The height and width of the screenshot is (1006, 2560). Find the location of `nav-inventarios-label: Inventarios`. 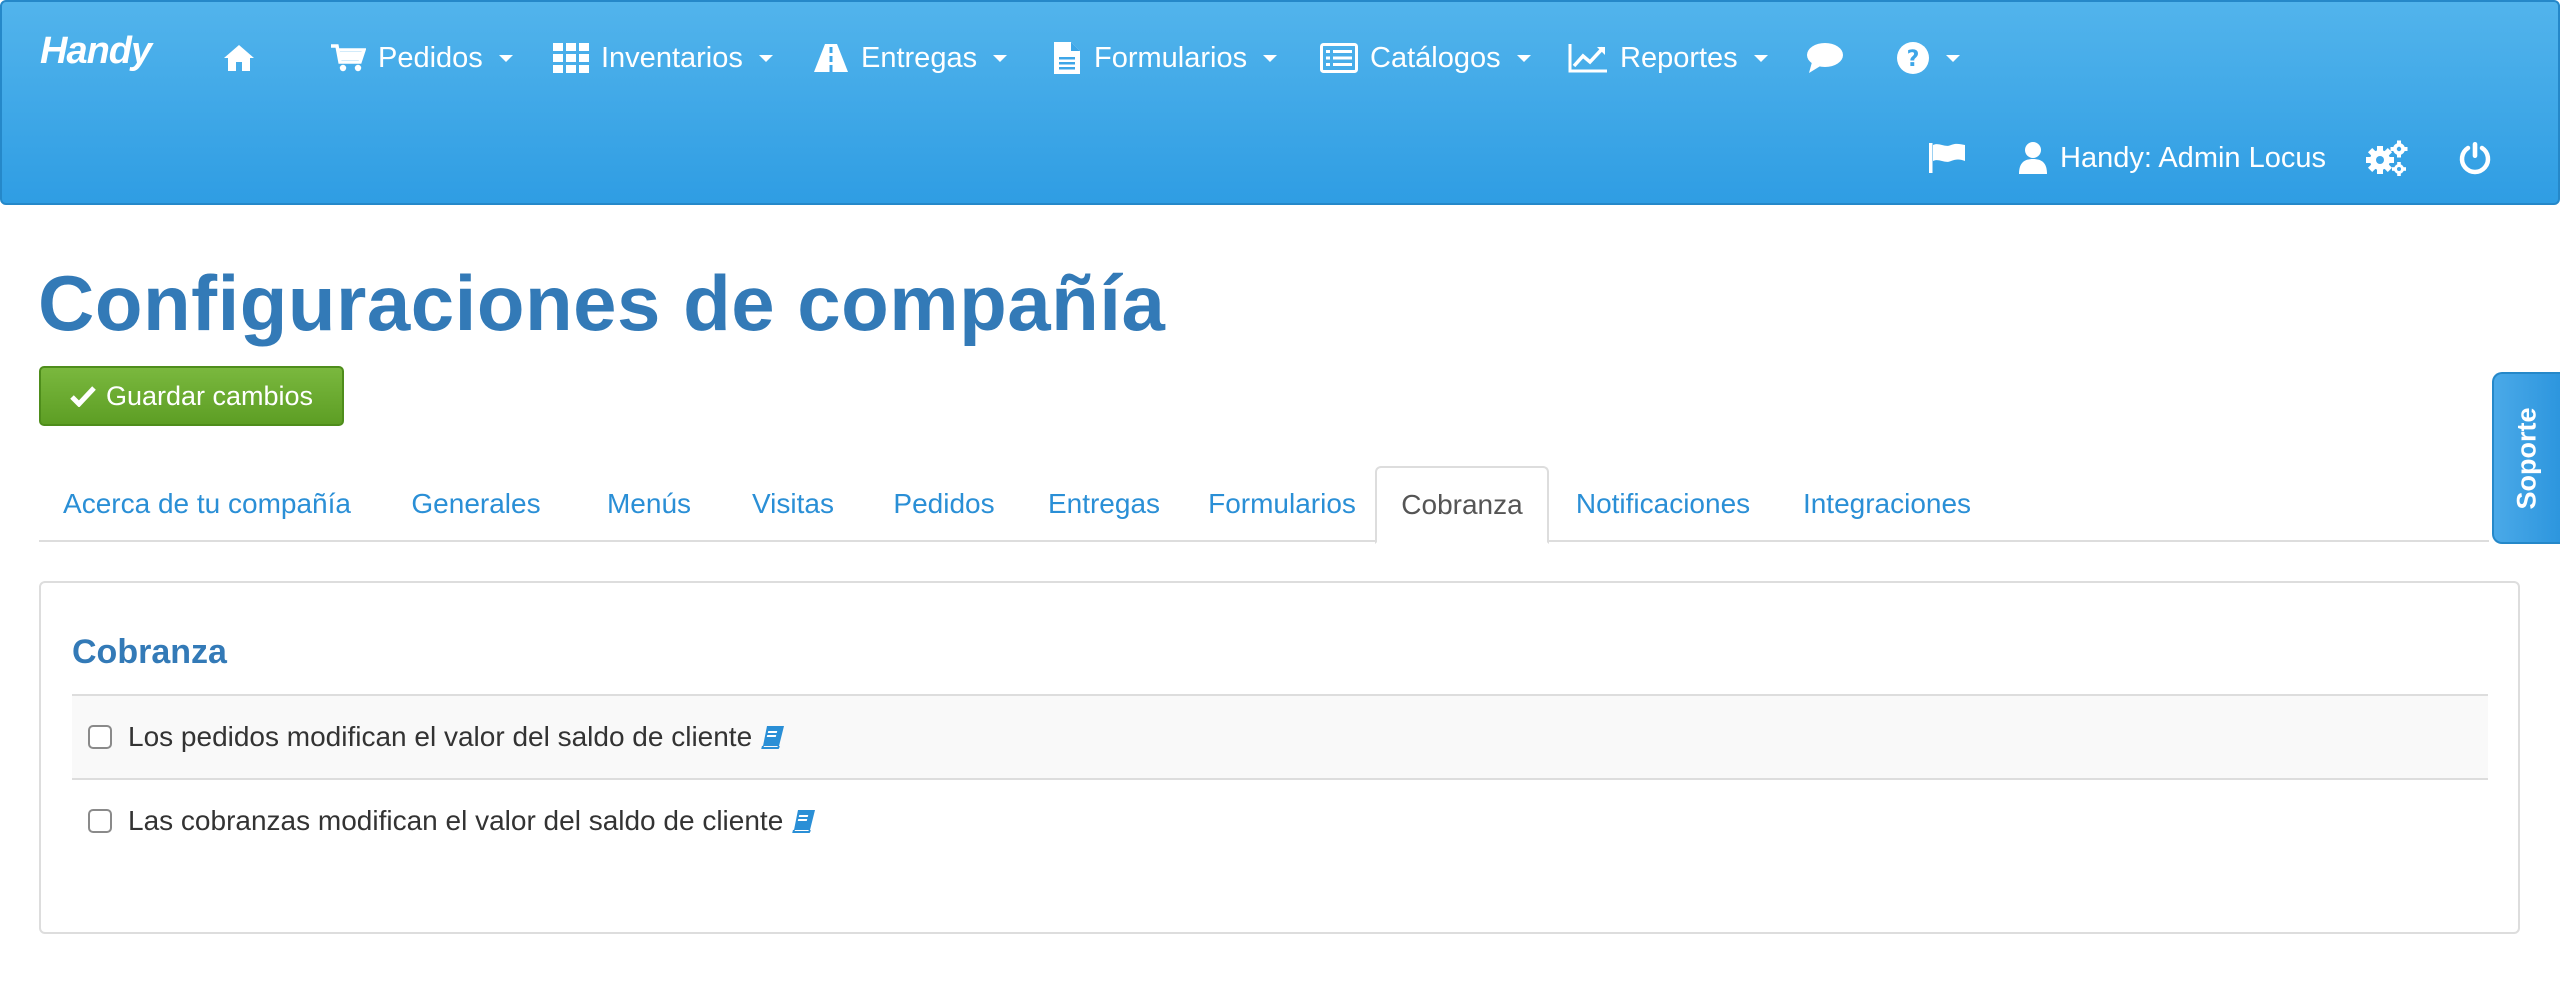

nav-inventarios-label: Inventarios is located at coordinates (672, 57).